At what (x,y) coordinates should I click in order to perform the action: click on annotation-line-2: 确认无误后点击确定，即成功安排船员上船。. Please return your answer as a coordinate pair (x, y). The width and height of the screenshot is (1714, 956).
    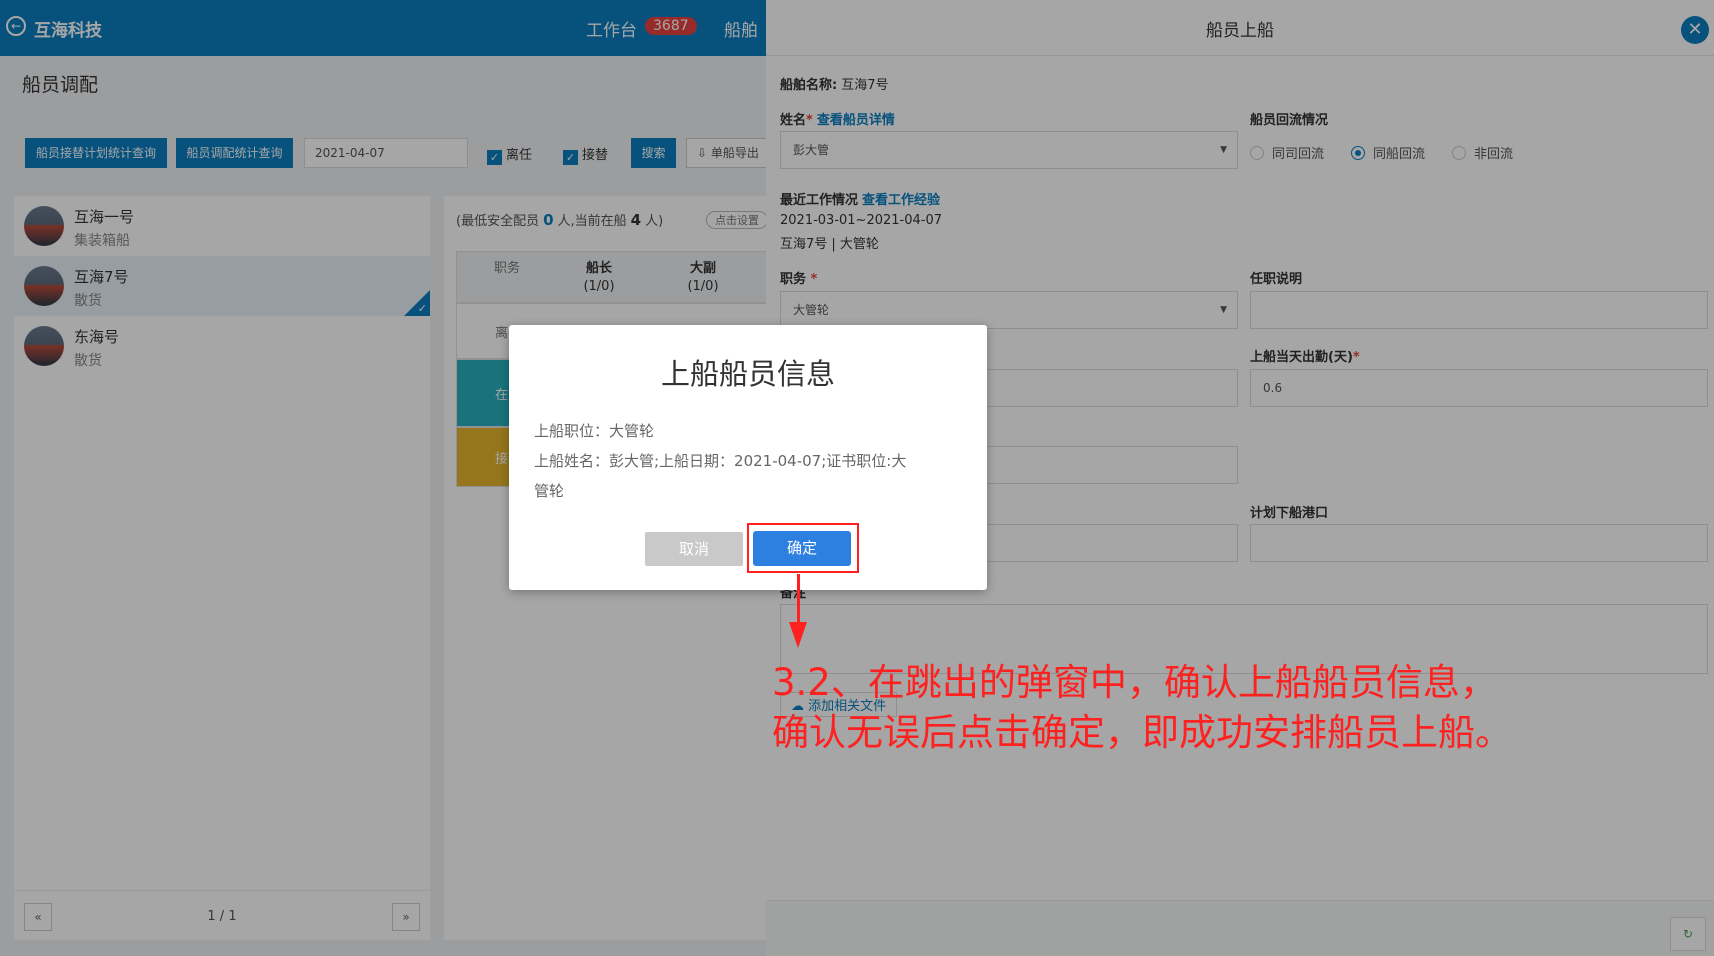
    Looking at the image, I should click on (1142, 732).